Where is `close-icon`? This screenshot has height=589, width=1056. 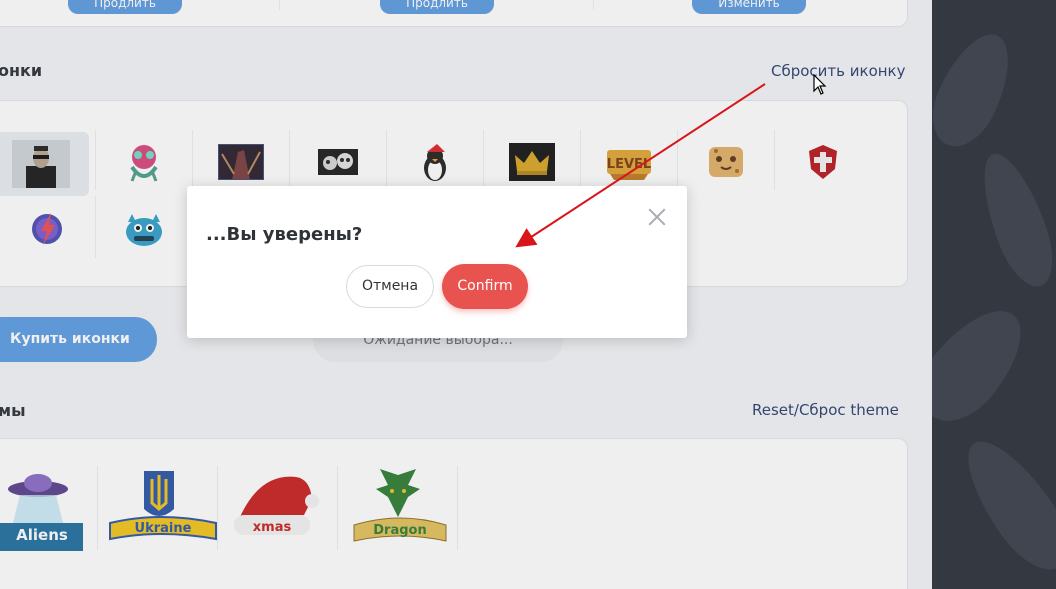 close-icon is located at coordinates (657, 217).